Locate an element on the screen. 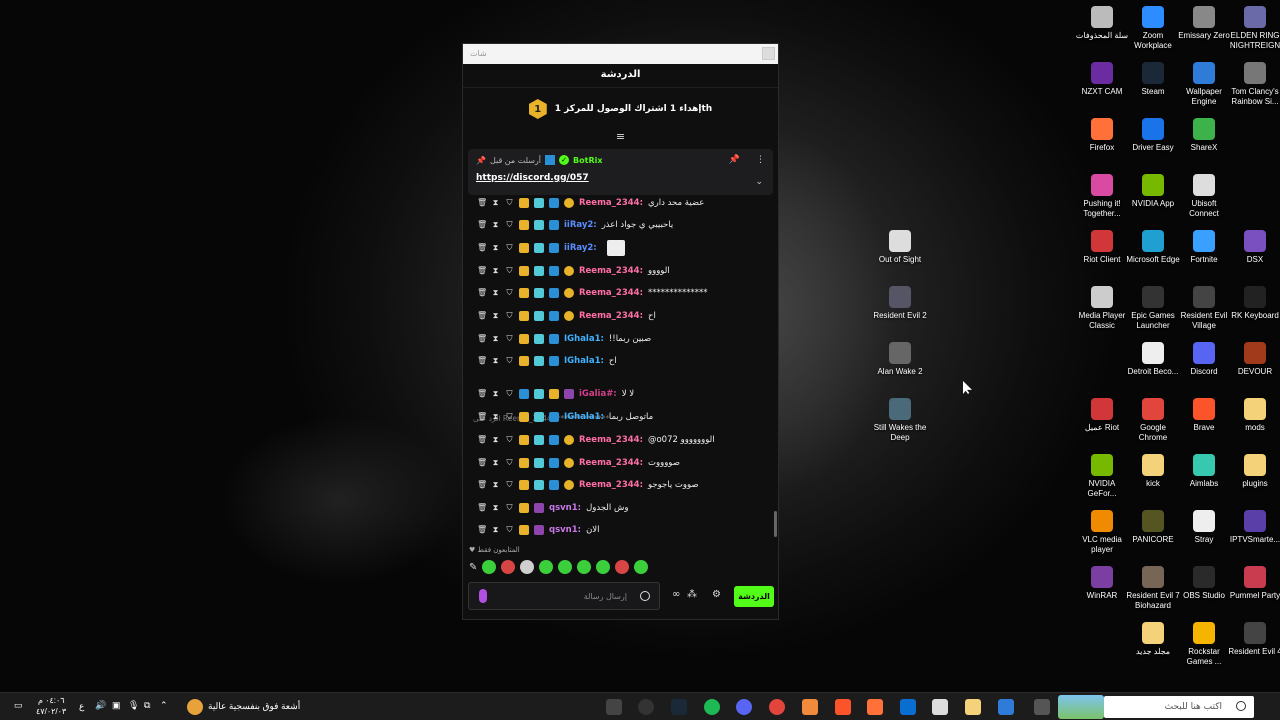 This screenshot has width=1280, height=720. chat-message: 🗑 ⧗ ⛉ qsvn1: الان is located at coordinates (538, 528).